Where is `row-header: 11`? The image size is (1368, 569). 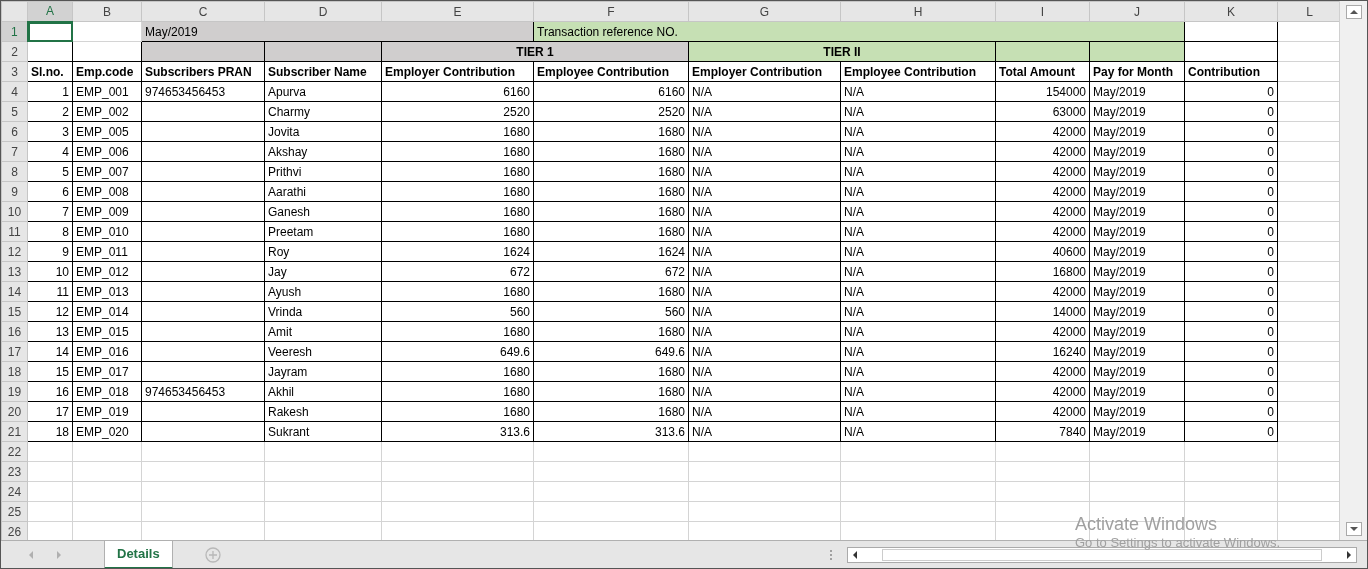 row-header: 11 is located at coordinates (14, 231).